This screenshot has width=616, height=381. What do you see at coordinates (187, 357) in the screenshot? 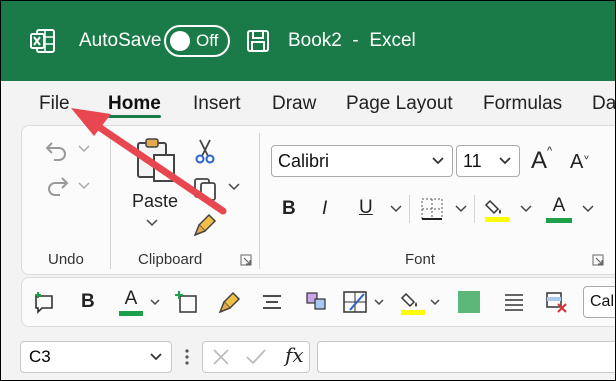
I see `more-options-icon` at bounding box center [187, 357].